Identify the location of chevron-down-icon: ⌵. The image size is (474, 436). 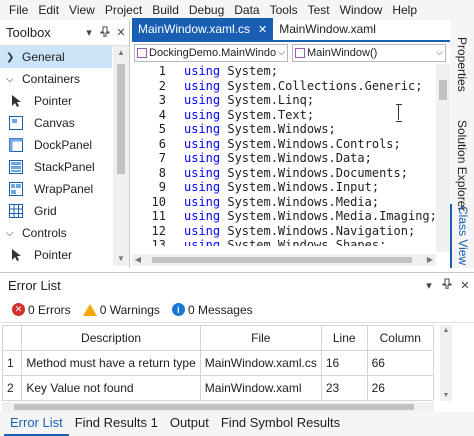
(10, 233).